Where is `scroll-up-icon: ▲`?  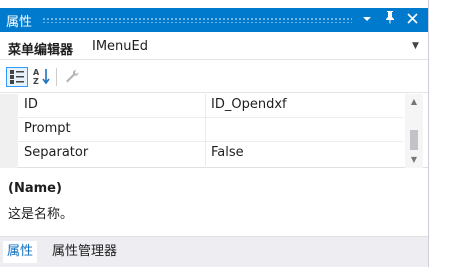 scroll-up-icon: ▲ is located at coordinates (414, 102).